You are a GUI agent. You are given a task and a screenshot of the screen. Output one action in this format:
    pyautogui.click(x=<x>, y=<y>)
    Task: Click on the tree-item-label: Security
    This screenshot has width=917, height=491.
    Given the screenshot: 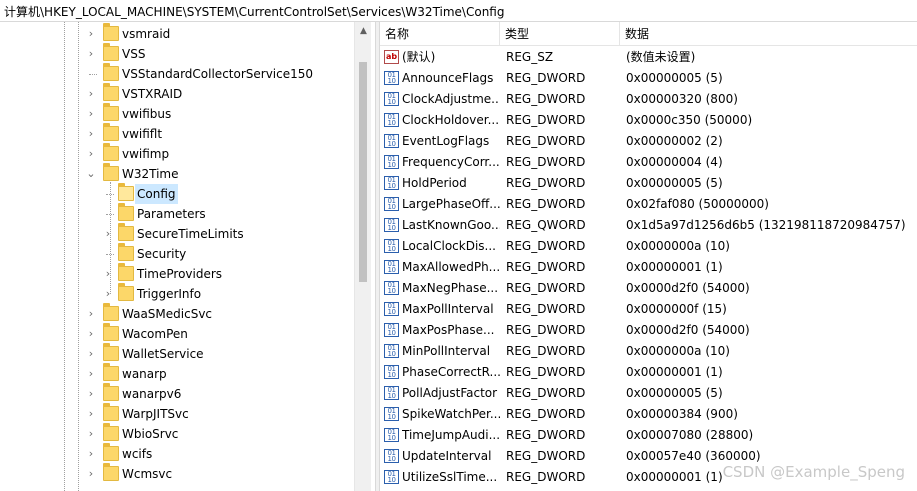 What is the action you would take?
    pyautogui.click(x=162, y=254)
    